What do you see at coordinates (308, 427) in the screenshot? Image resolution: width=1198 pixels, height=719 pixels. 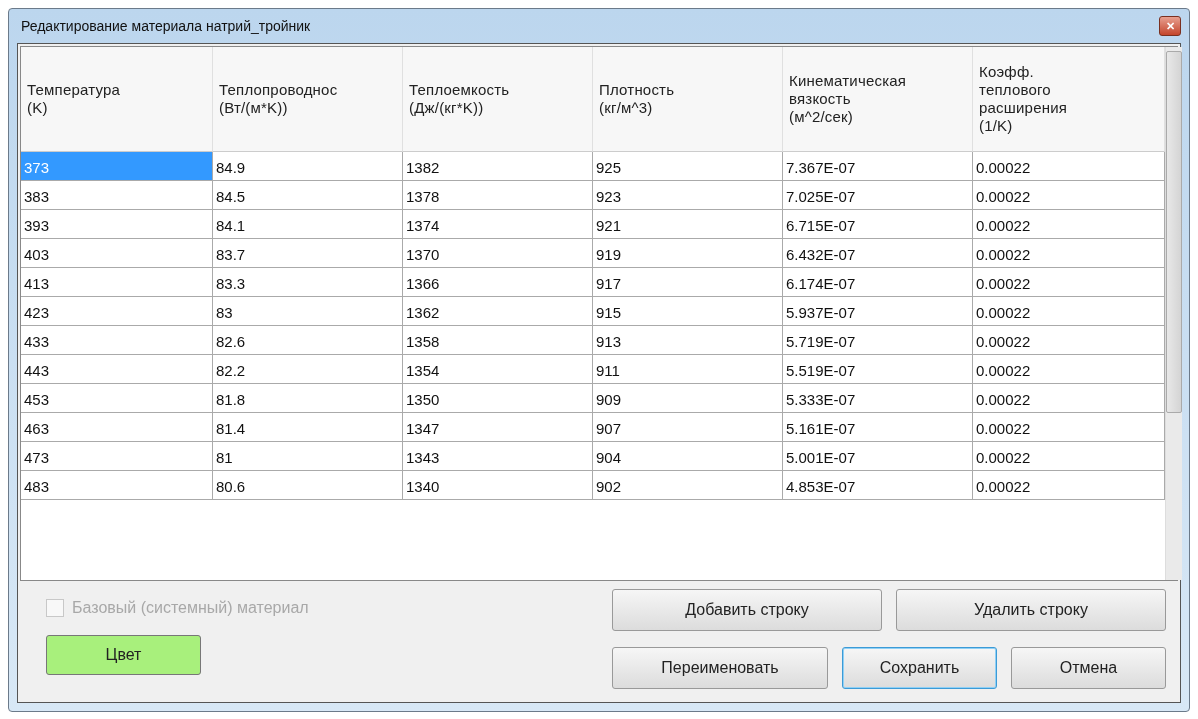 I see `table-cell: 81.4` at bounding box center [308, 427].